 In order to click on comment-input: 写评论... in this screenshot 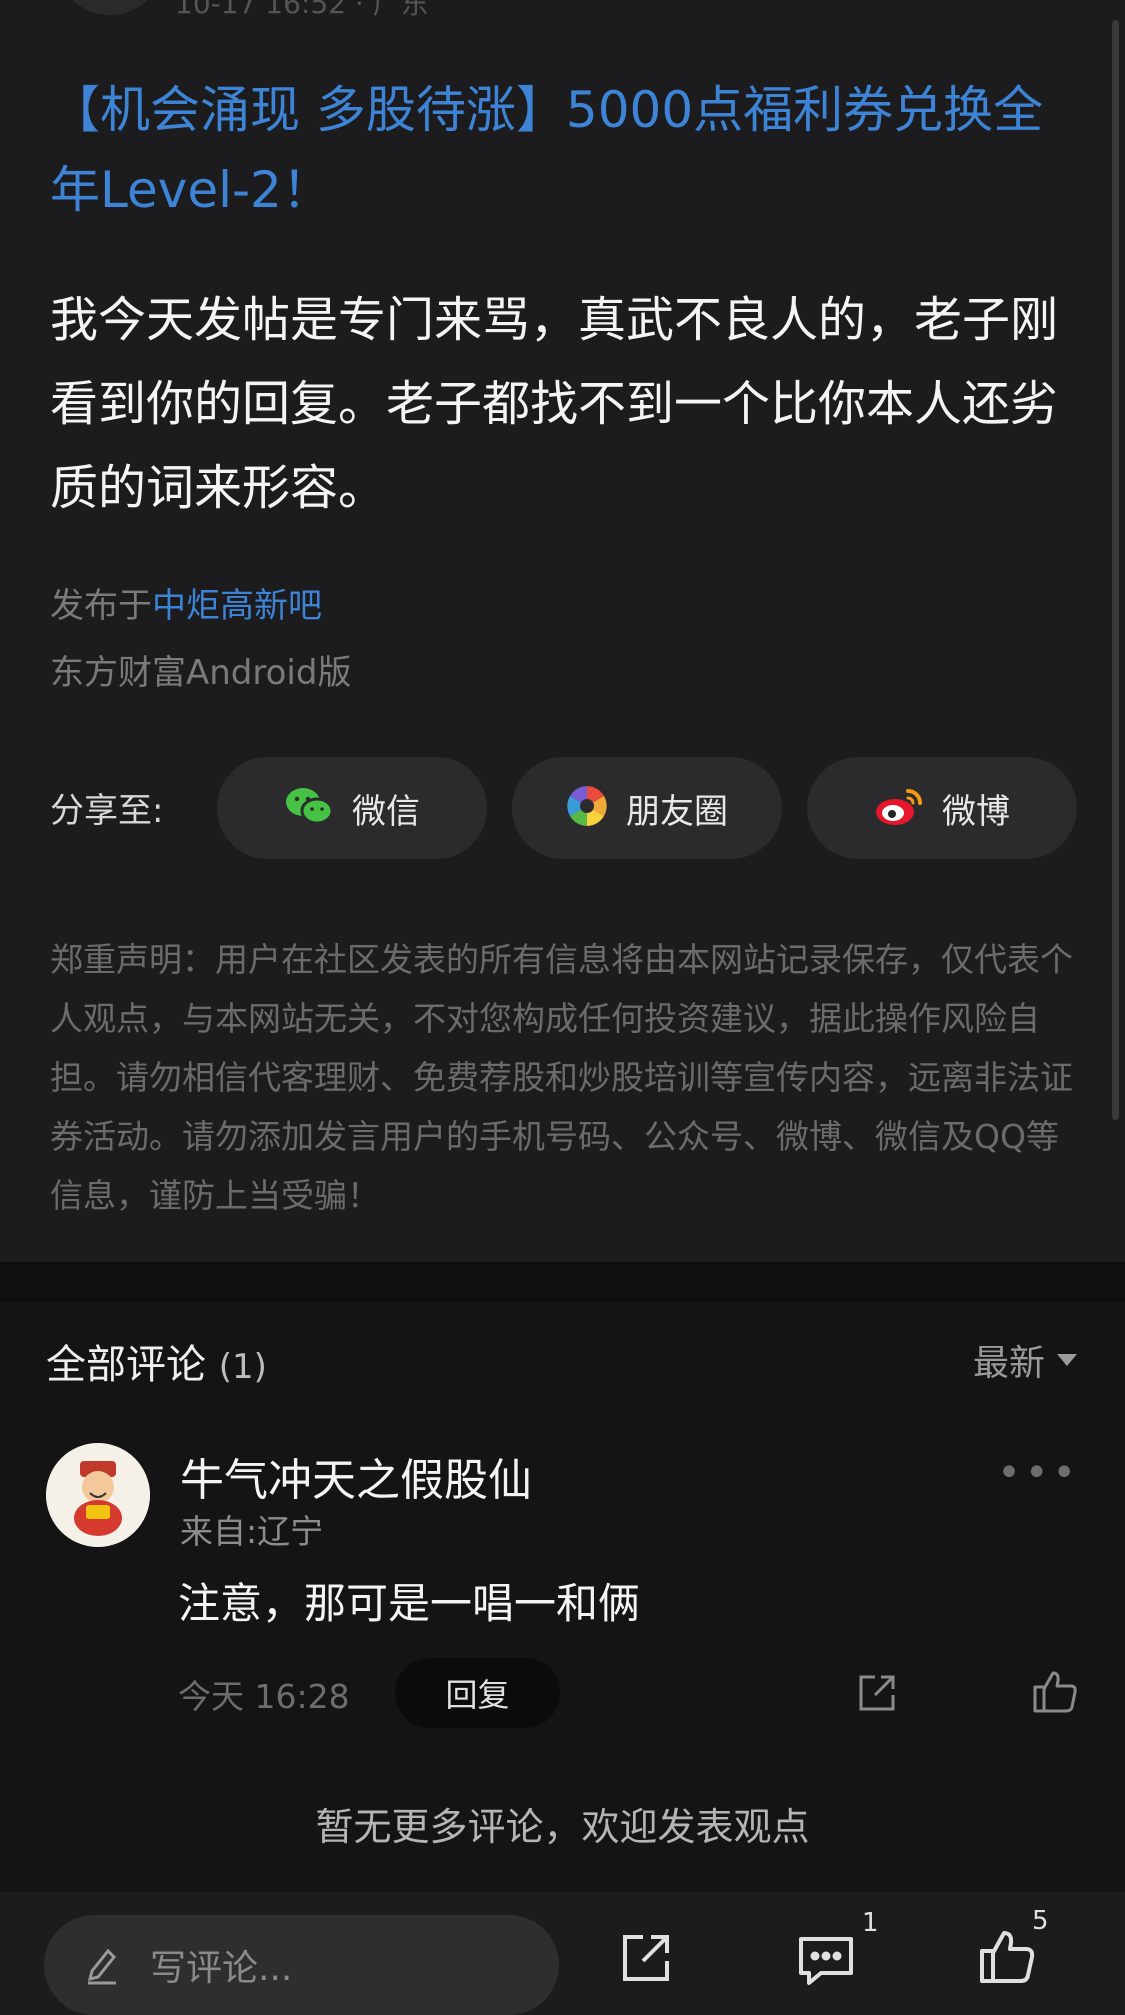, I will do `click(301, 1965)`.